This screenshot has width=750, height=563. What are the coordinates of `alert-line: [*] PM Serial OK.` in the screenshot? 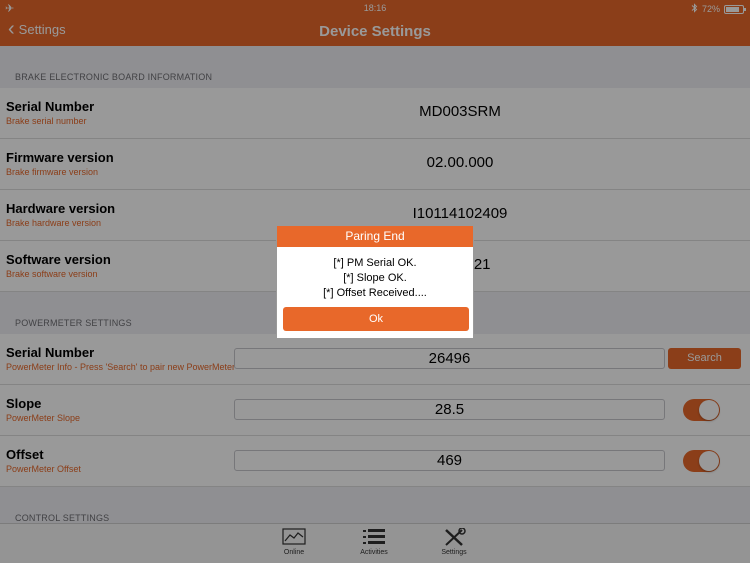 It's located at (375, 263).